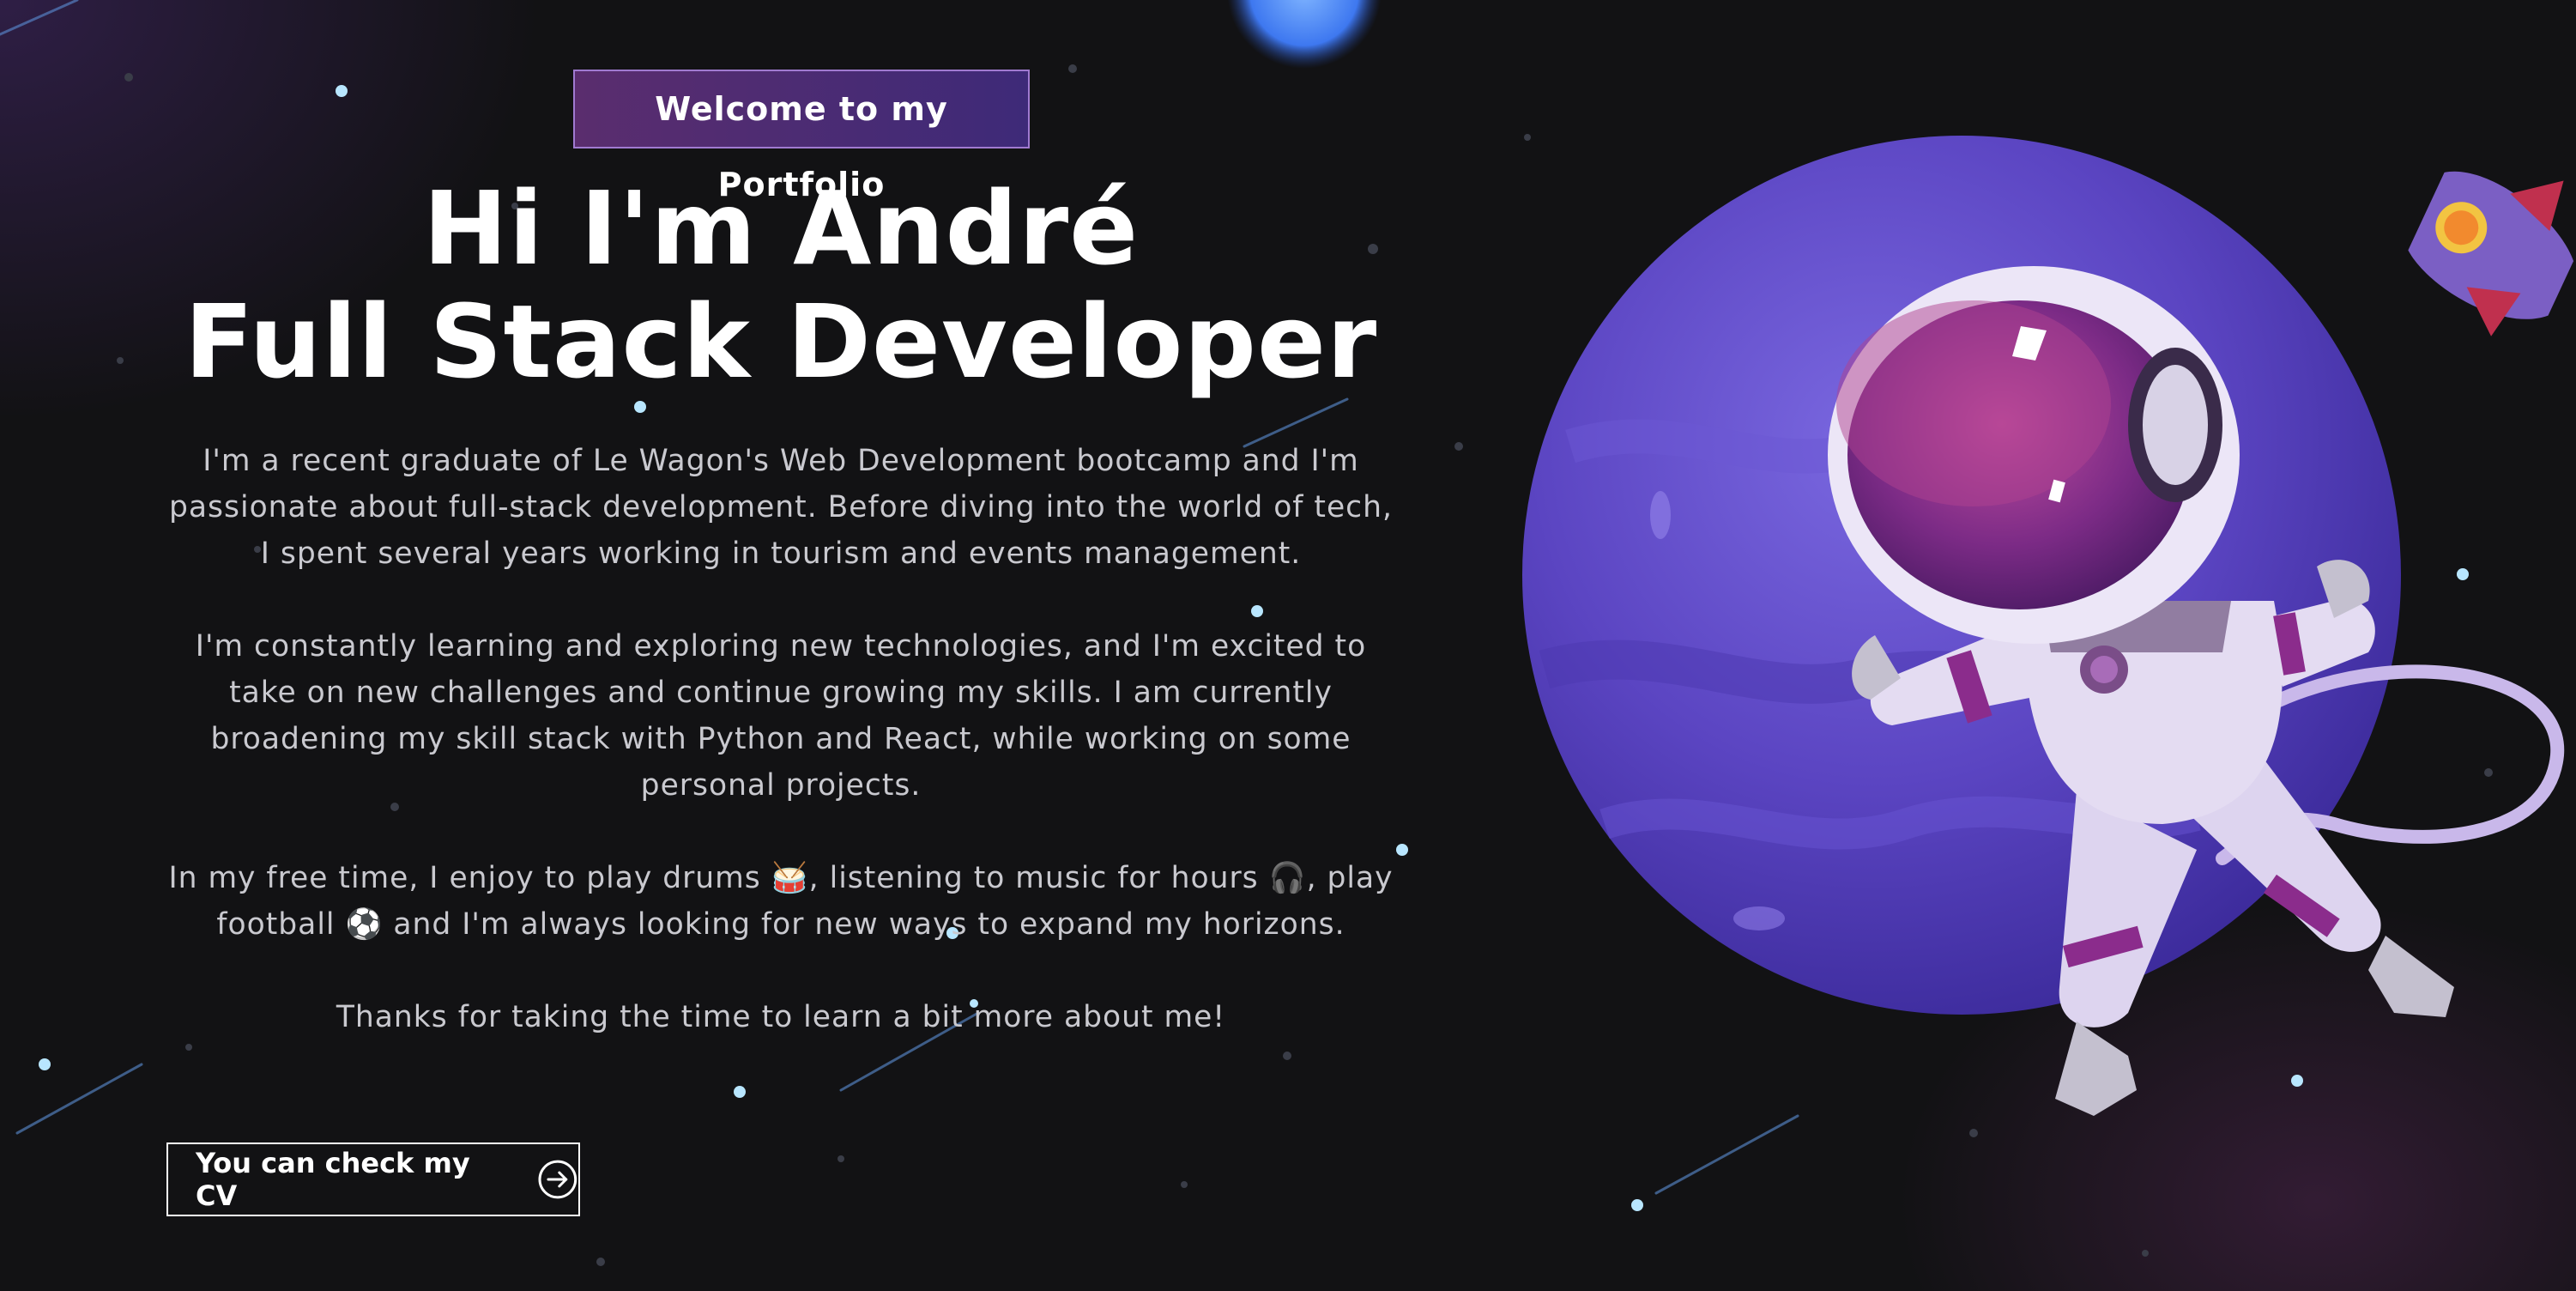  I want to click on headline-role: Full Stack Developer, so click(781, 341).